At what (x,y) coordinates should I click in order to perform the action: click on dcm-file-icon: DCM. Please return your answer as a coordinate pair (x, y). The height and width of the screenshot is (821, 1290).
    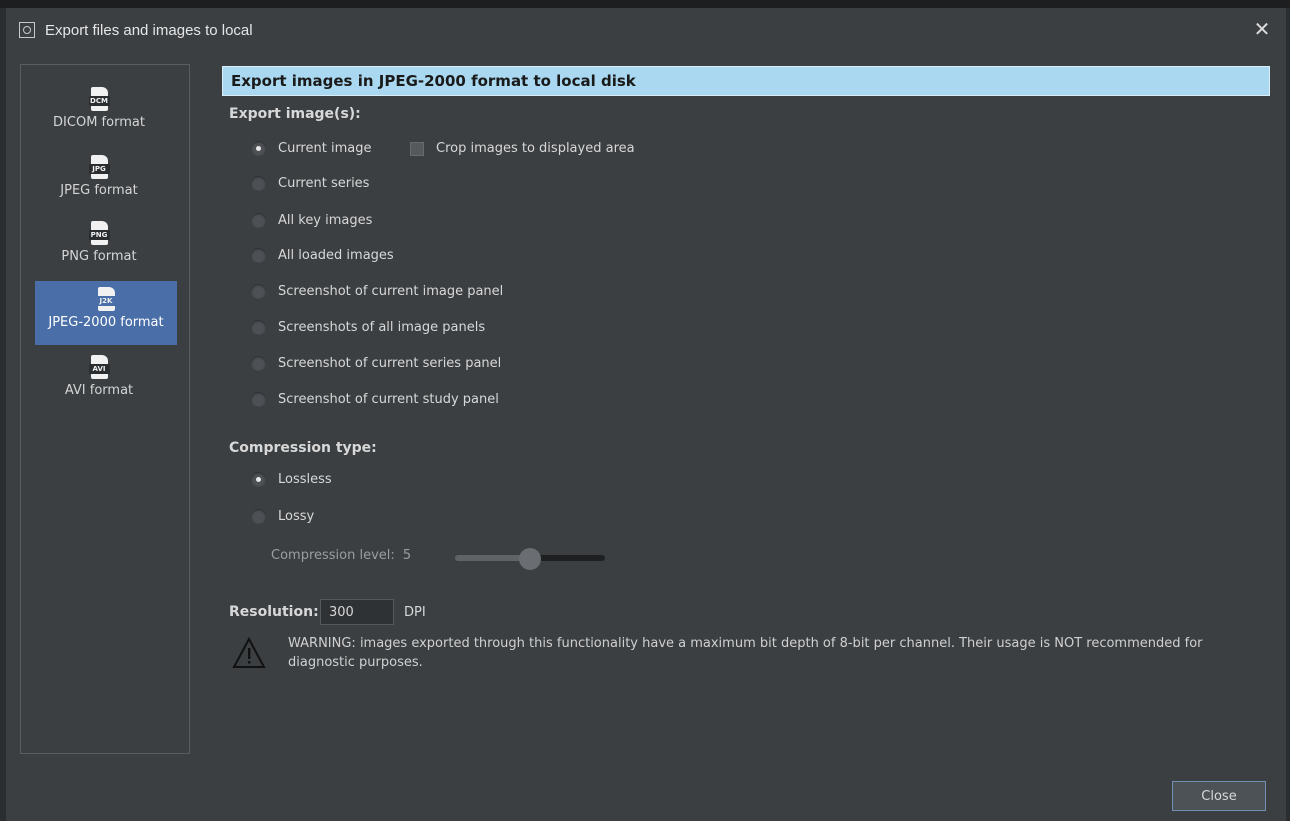
    Looking at the image, I should click on (99, 99).